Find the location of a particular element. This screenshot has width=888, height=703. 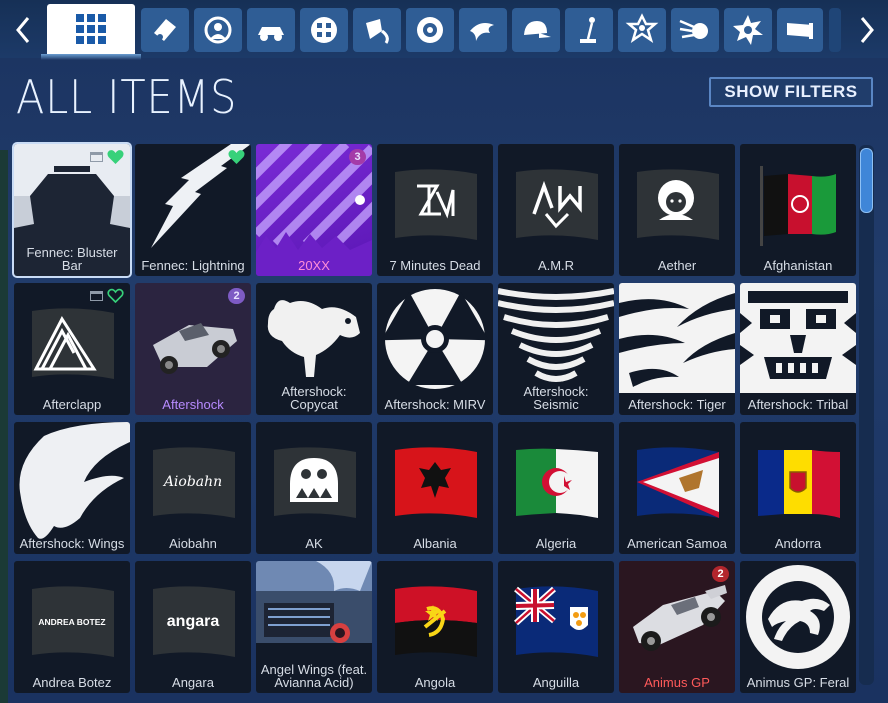

item-name: AK is located at coordinates (314, 543).